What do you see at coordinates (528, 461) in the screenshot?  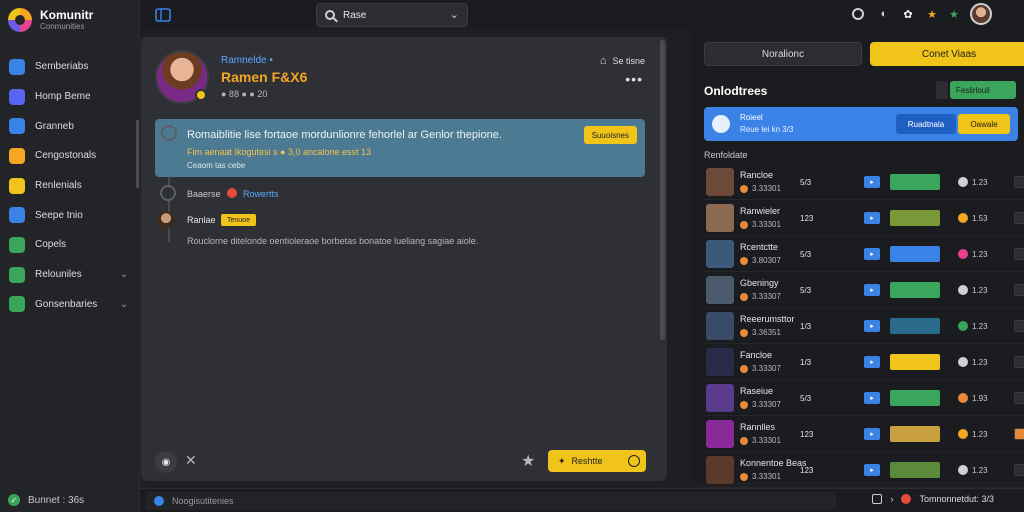 I see `star-icon: ★` at bounding box center [528, 461].